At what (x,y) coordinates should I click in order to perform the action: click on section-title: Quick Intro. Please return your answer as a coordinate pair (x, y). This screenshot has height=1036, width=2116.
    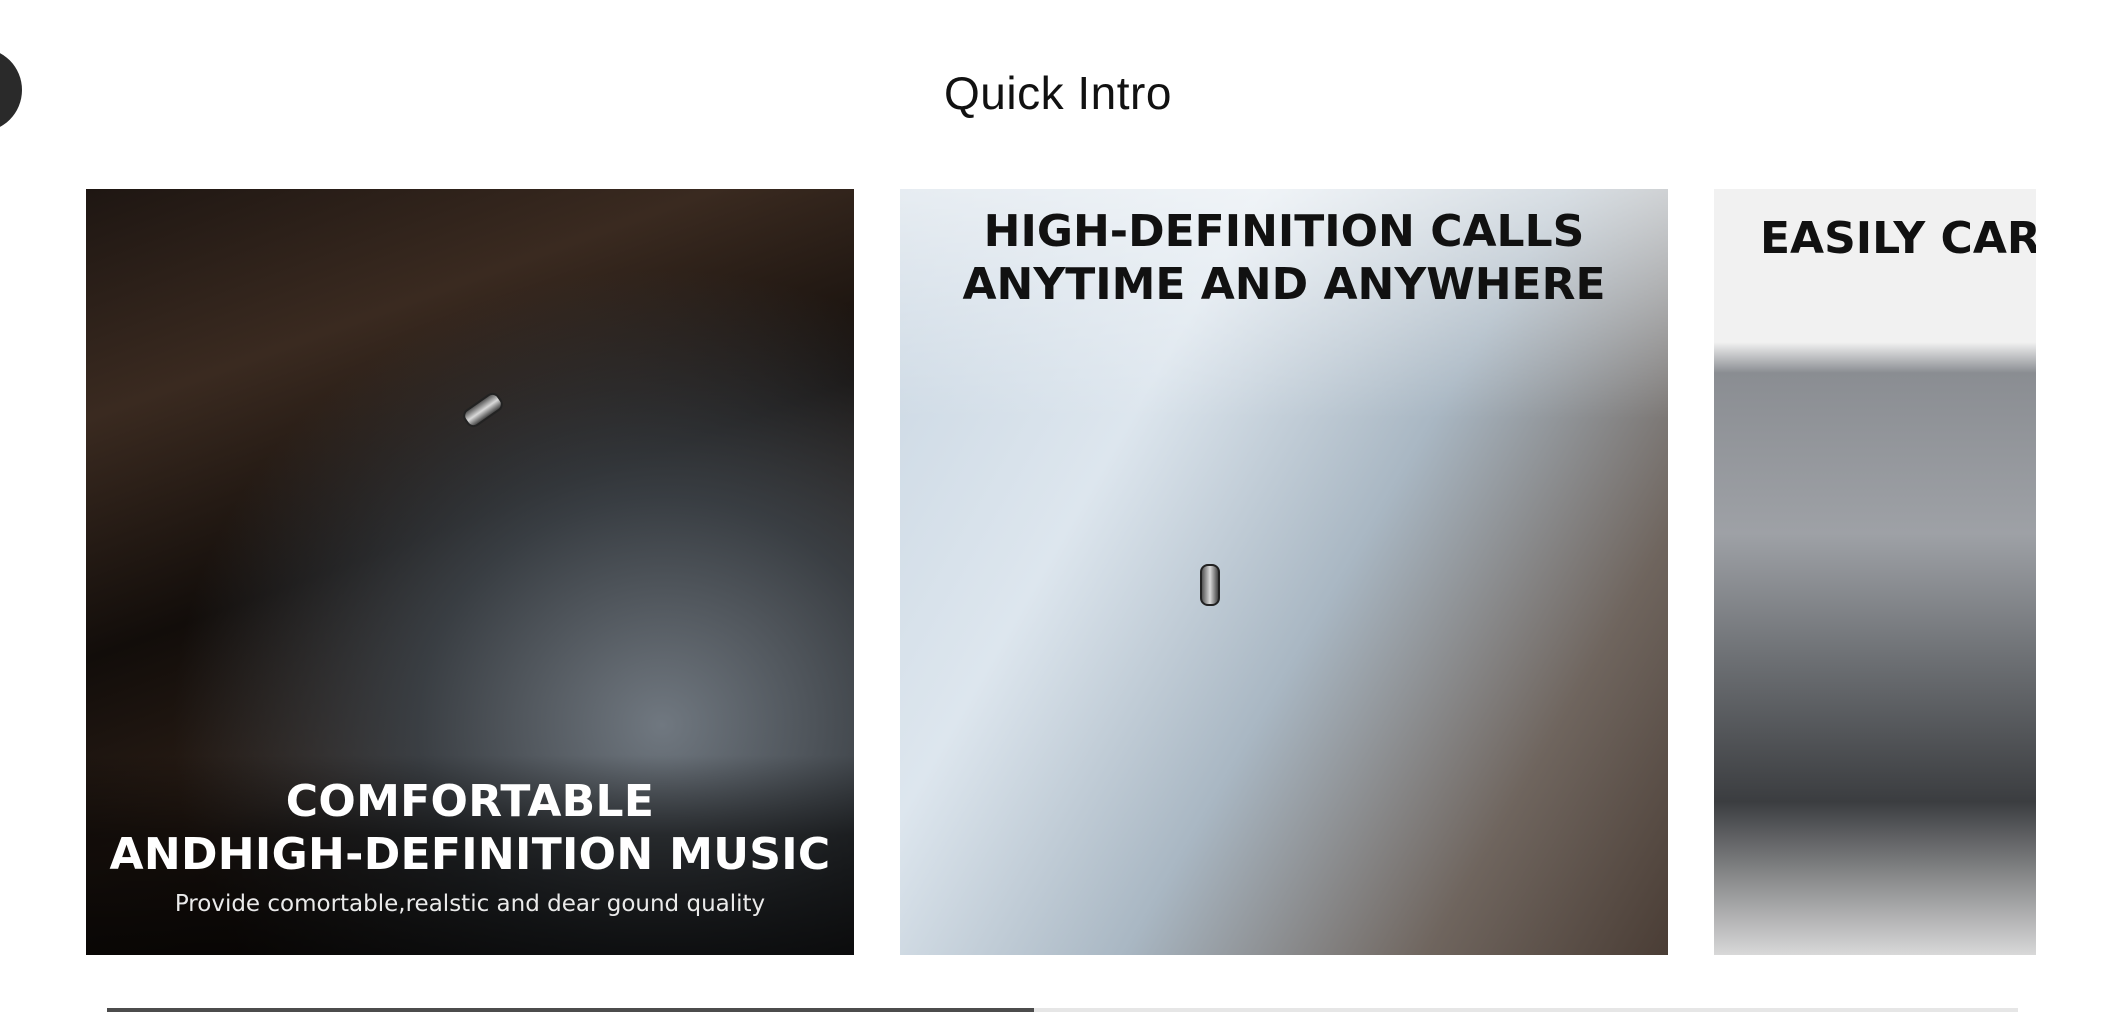
    Looking at the image, I should click on (1058, 93).